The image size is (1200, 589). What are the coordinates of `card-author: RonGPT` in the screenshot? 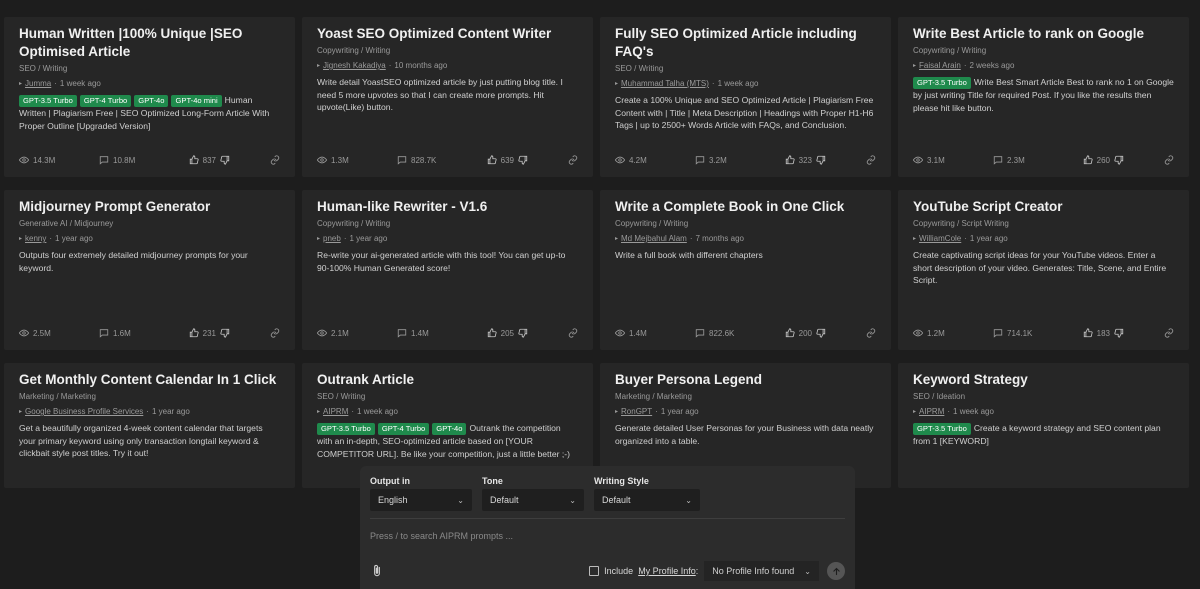 It's located at (636, 411).